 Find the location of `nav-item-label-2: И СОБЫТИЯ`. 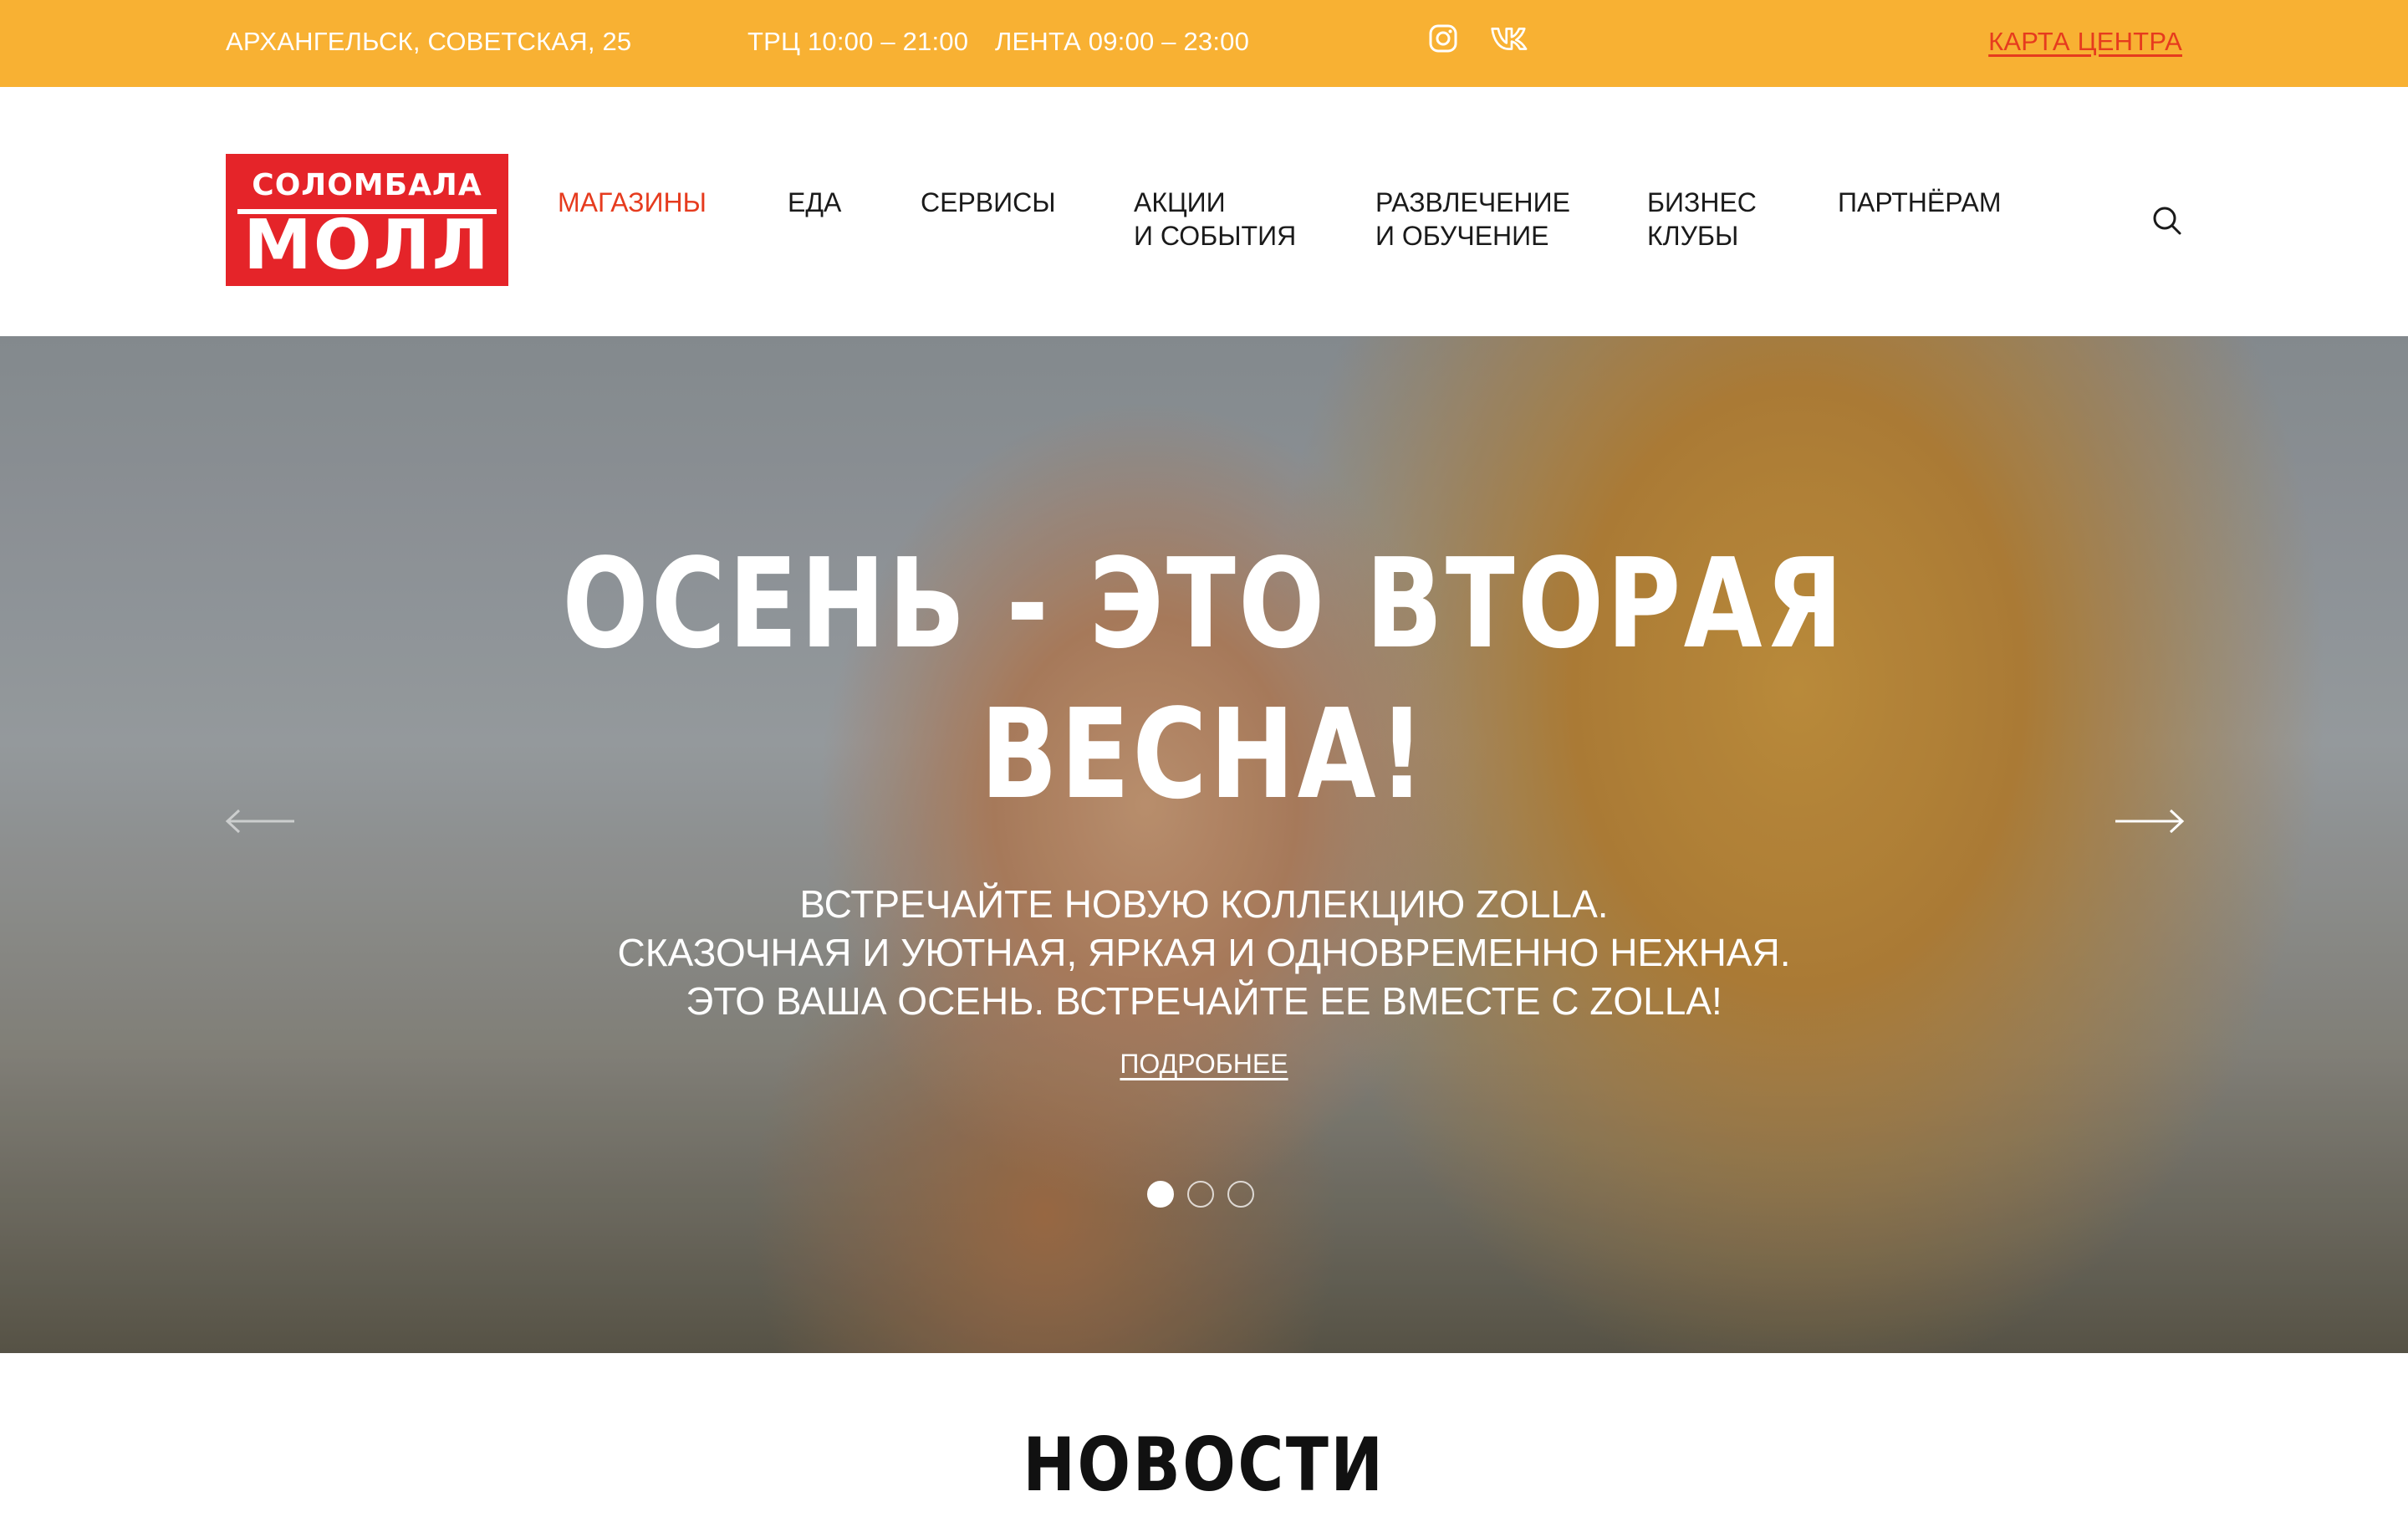

nav-item-label-2: И СОБЫТИЯ is located at coordinates (1215, 236).